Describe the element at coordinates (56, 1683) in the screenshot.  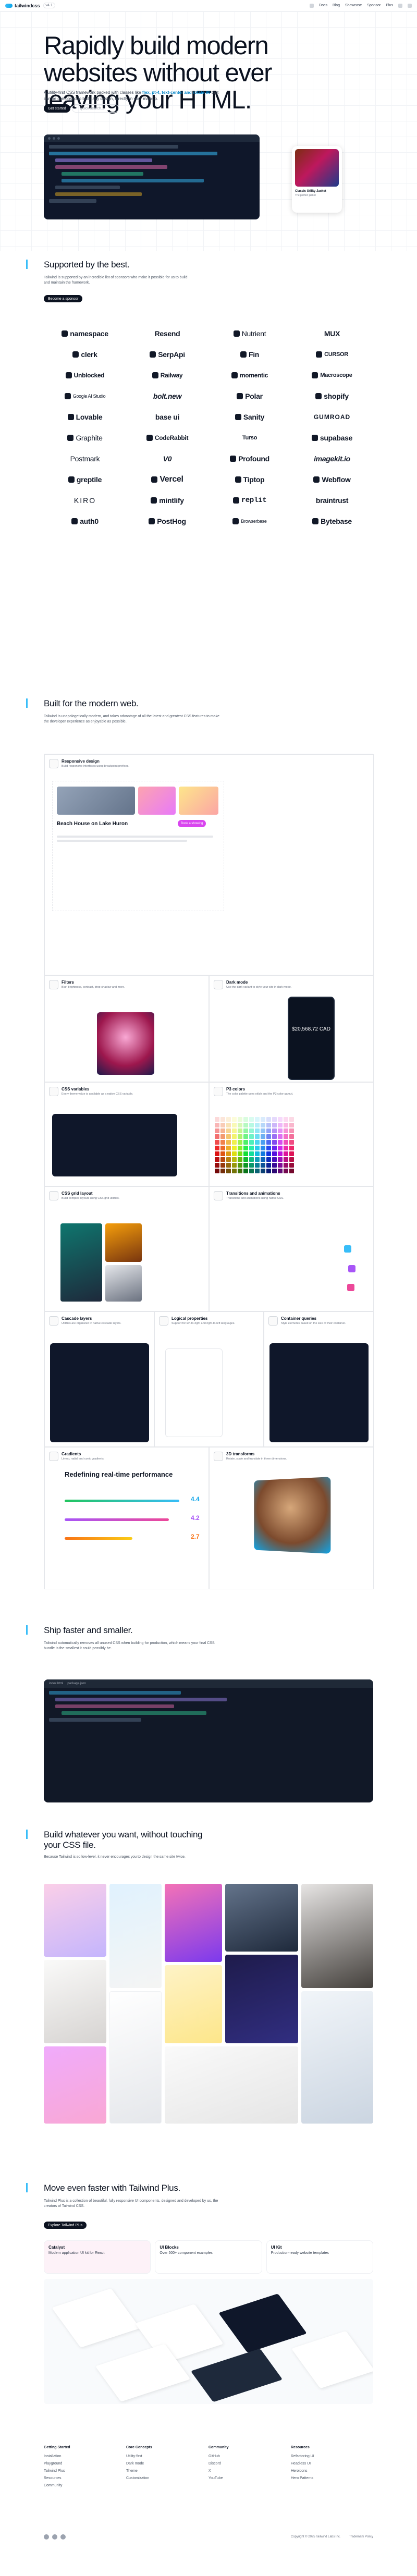
I see `tab-index-html: index.html` at that location.